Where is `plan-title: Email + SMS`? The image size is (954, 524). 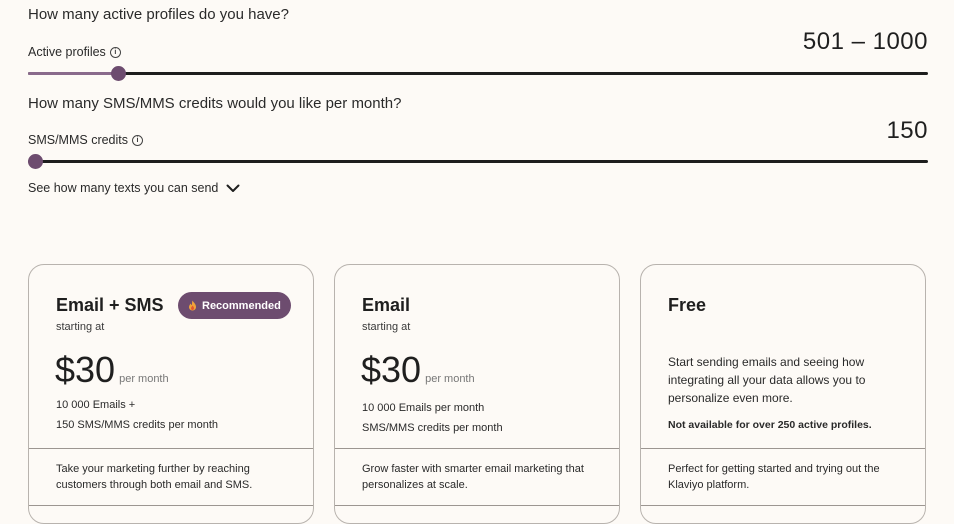
plan-title: Email + SMS is located at coordinates (110, 305).